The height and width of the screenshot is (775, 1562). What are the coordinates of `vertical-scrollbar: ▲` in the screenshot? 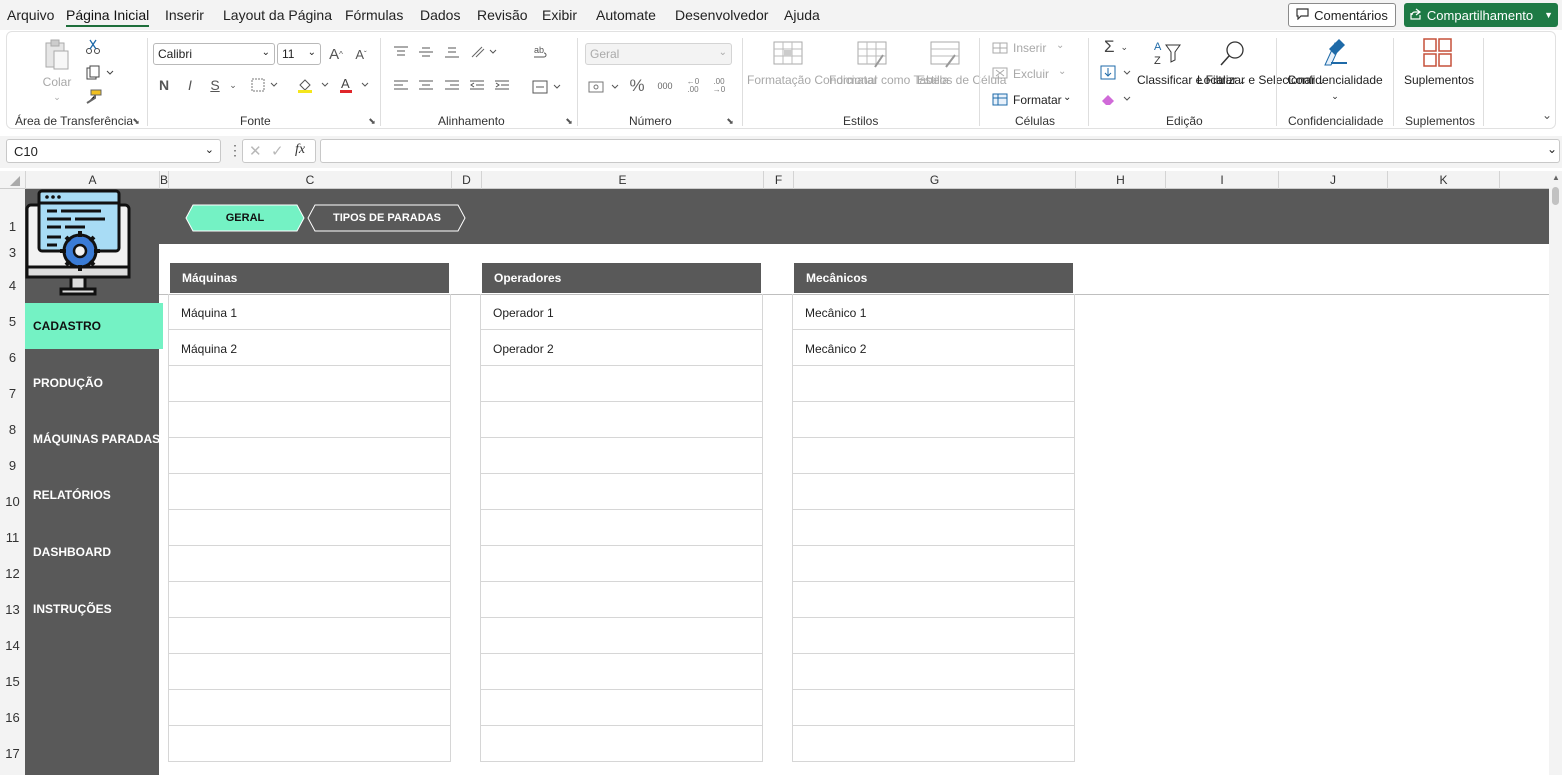 It's located at (1555, 473).